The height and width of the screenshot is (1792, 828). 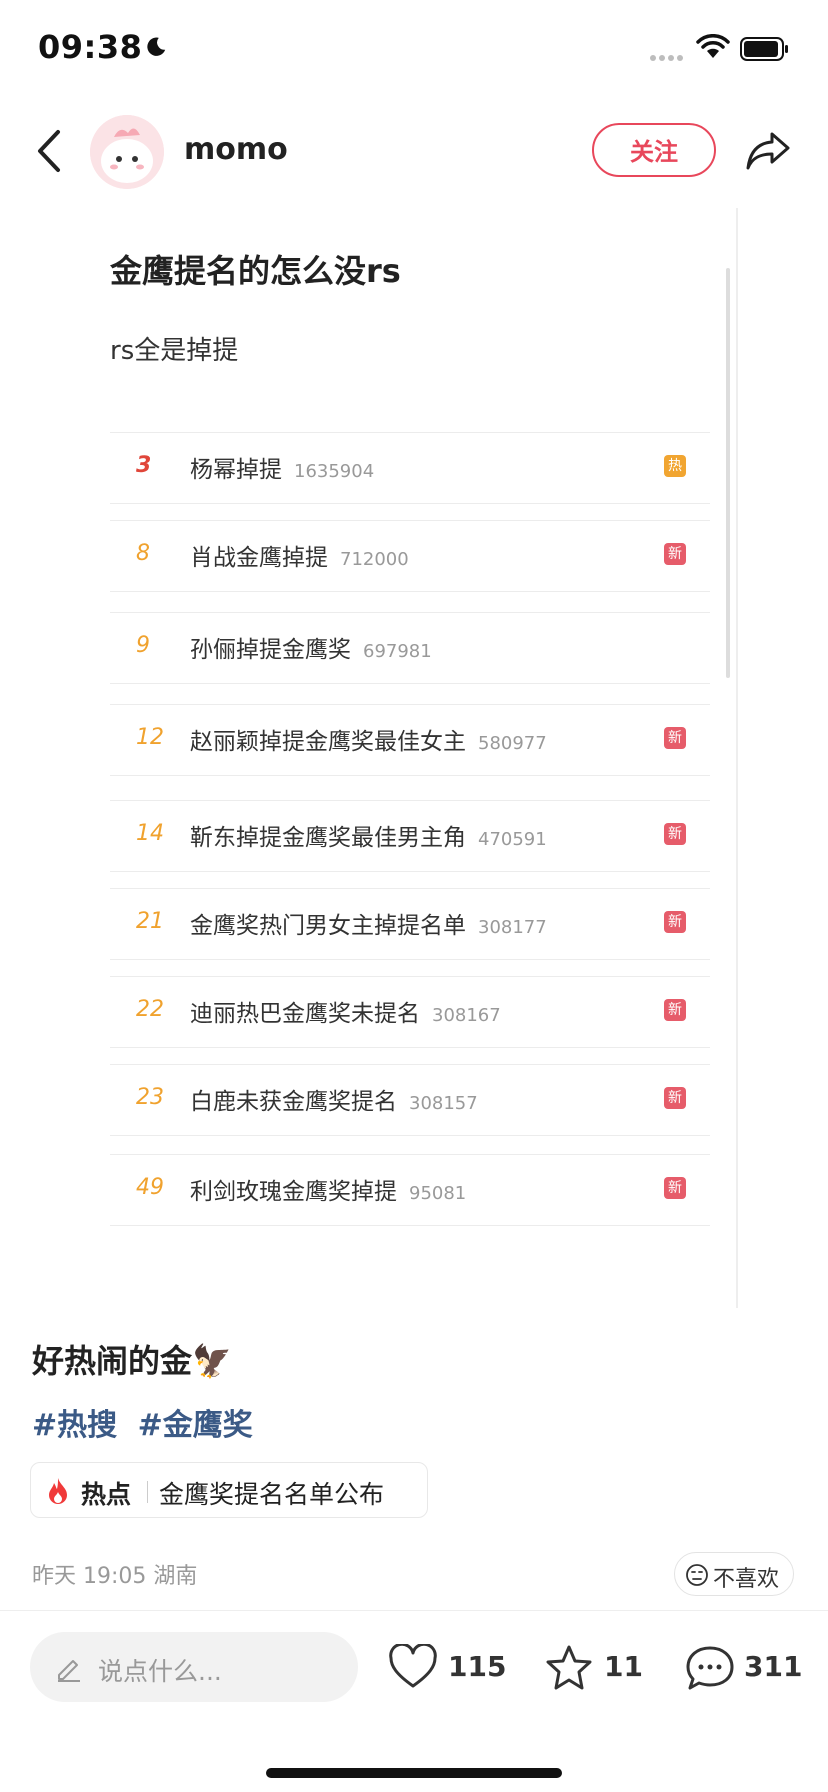 I want to click on hot-search-row: 21 金鹰奖热门男女主掉提名单 308177 新, so click(x=410, y=924).